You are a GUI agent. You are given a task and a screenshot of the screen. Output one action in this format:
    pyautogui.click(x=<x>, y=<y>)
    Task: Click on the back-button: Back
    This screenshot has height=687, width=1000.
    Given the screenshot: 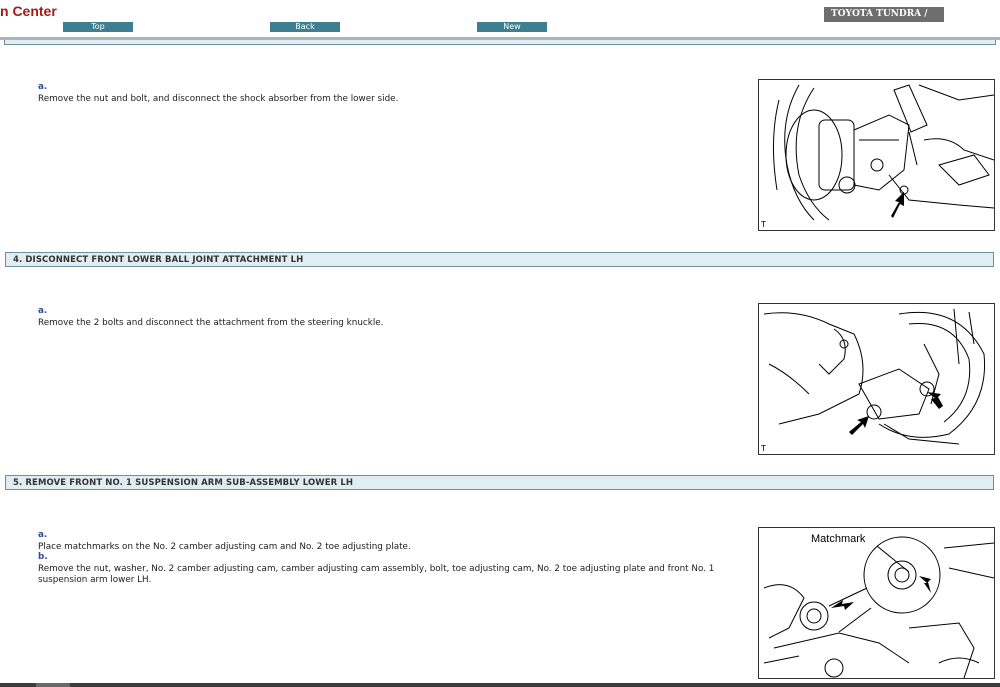 What is the action you would take?
    pyautogui.click(x=305, y=27)
    